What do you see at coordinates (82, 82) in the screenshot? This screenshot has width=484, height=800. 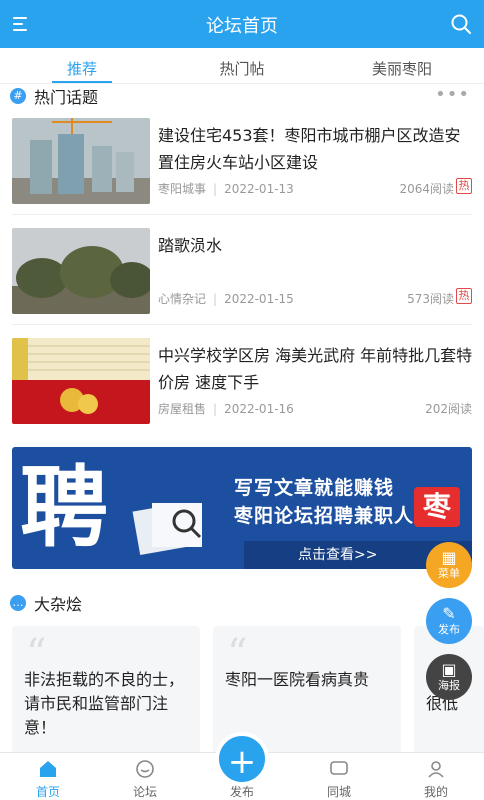 I see `tab-indicator` at bounding box center [82, 82].